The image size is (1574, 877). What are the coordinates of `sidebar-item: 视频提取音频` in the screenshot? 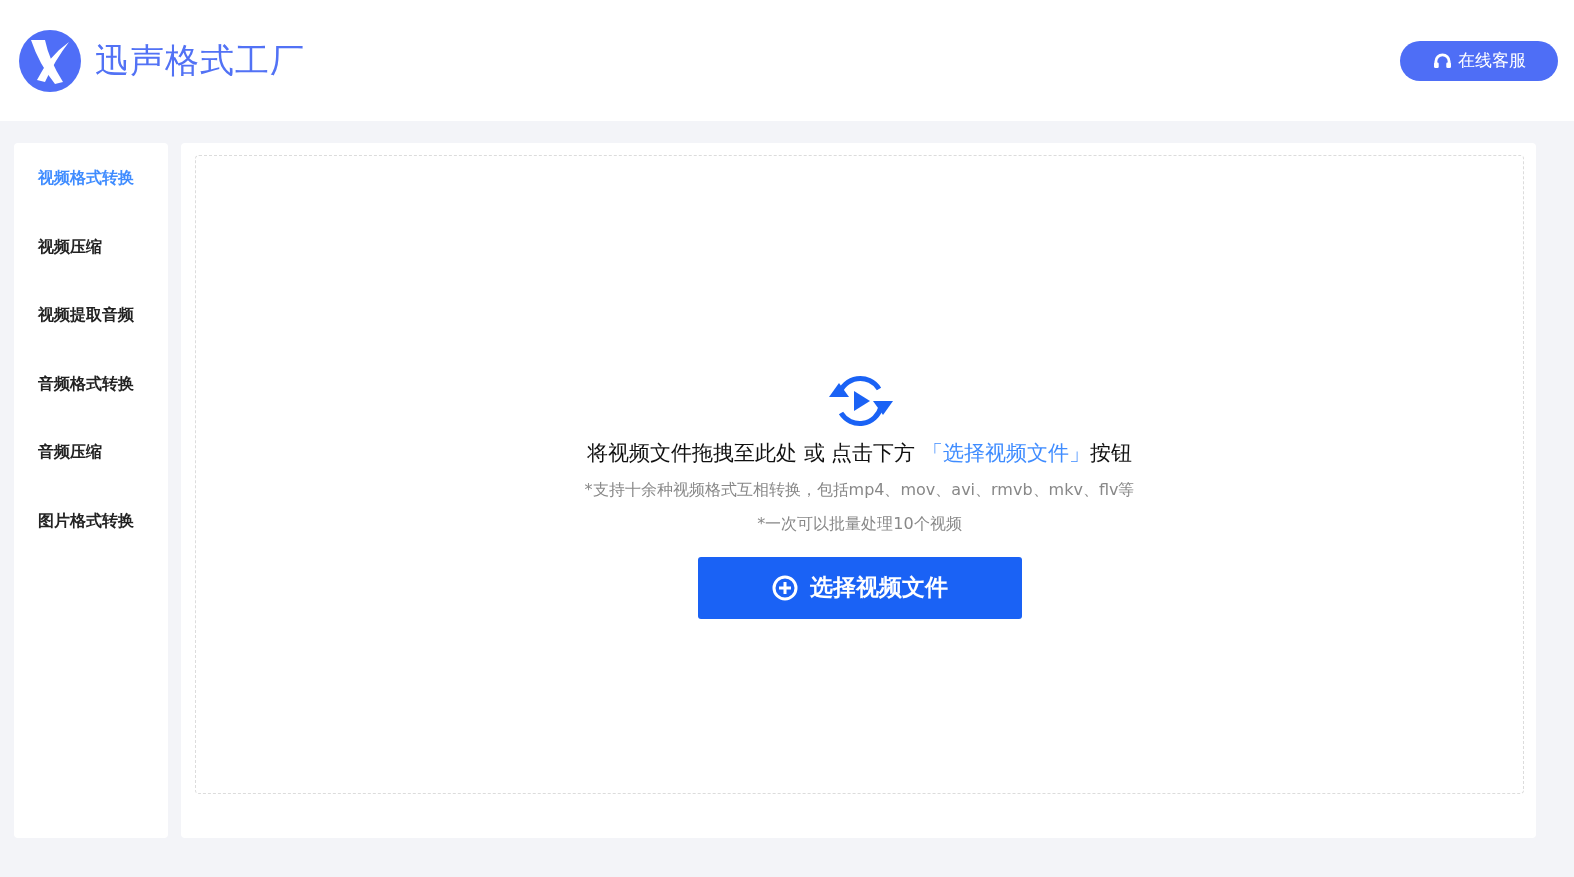 It's located at (91, 334).